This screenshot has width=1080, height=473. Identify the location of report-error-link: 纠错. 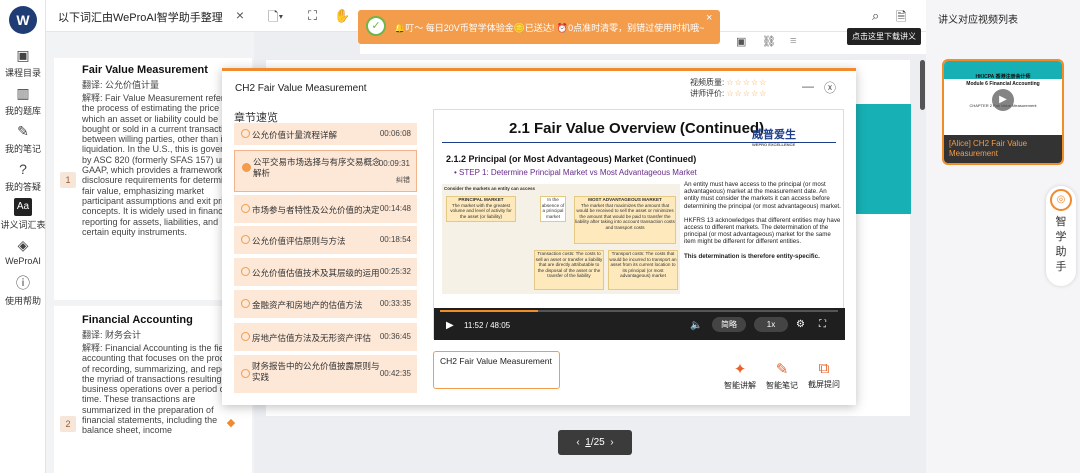
(403, 180).